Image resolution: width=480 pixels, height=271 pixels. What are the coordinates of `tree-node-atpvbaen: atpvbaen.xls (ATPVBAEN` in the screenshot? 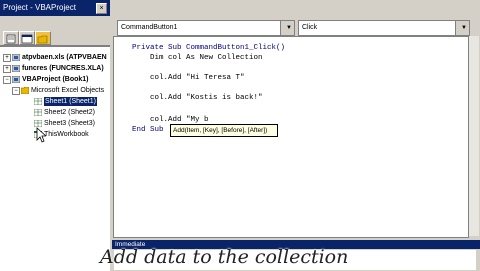 It's located at (64, 57).